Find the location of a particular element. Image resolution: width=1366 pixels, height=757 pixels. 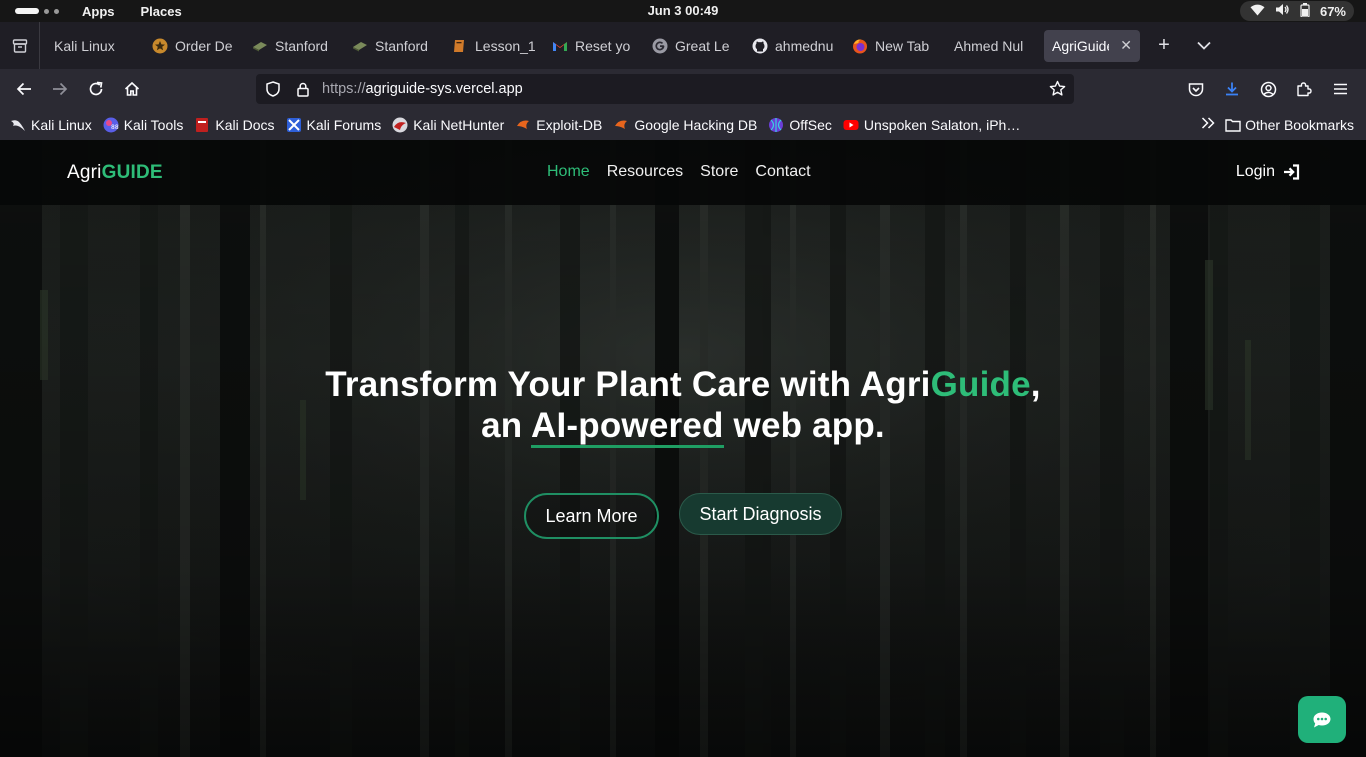

tab-ahmed: Ahmed Nul is located at coordinates (994, 46).